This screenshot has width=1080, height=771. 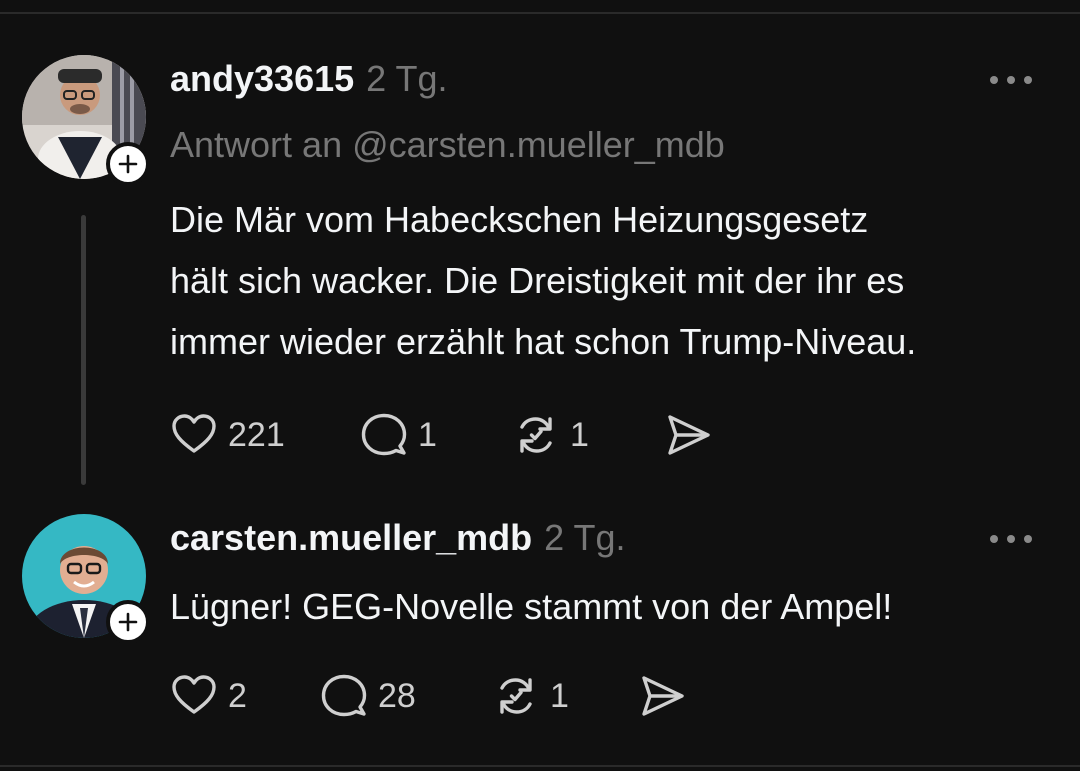 What do you see at coordinates (519, 219) in the screenshot?
I see `post-body-line: Die Mär vom Habeckschen Heizungsgesetz` at bounding box center [519, 219].